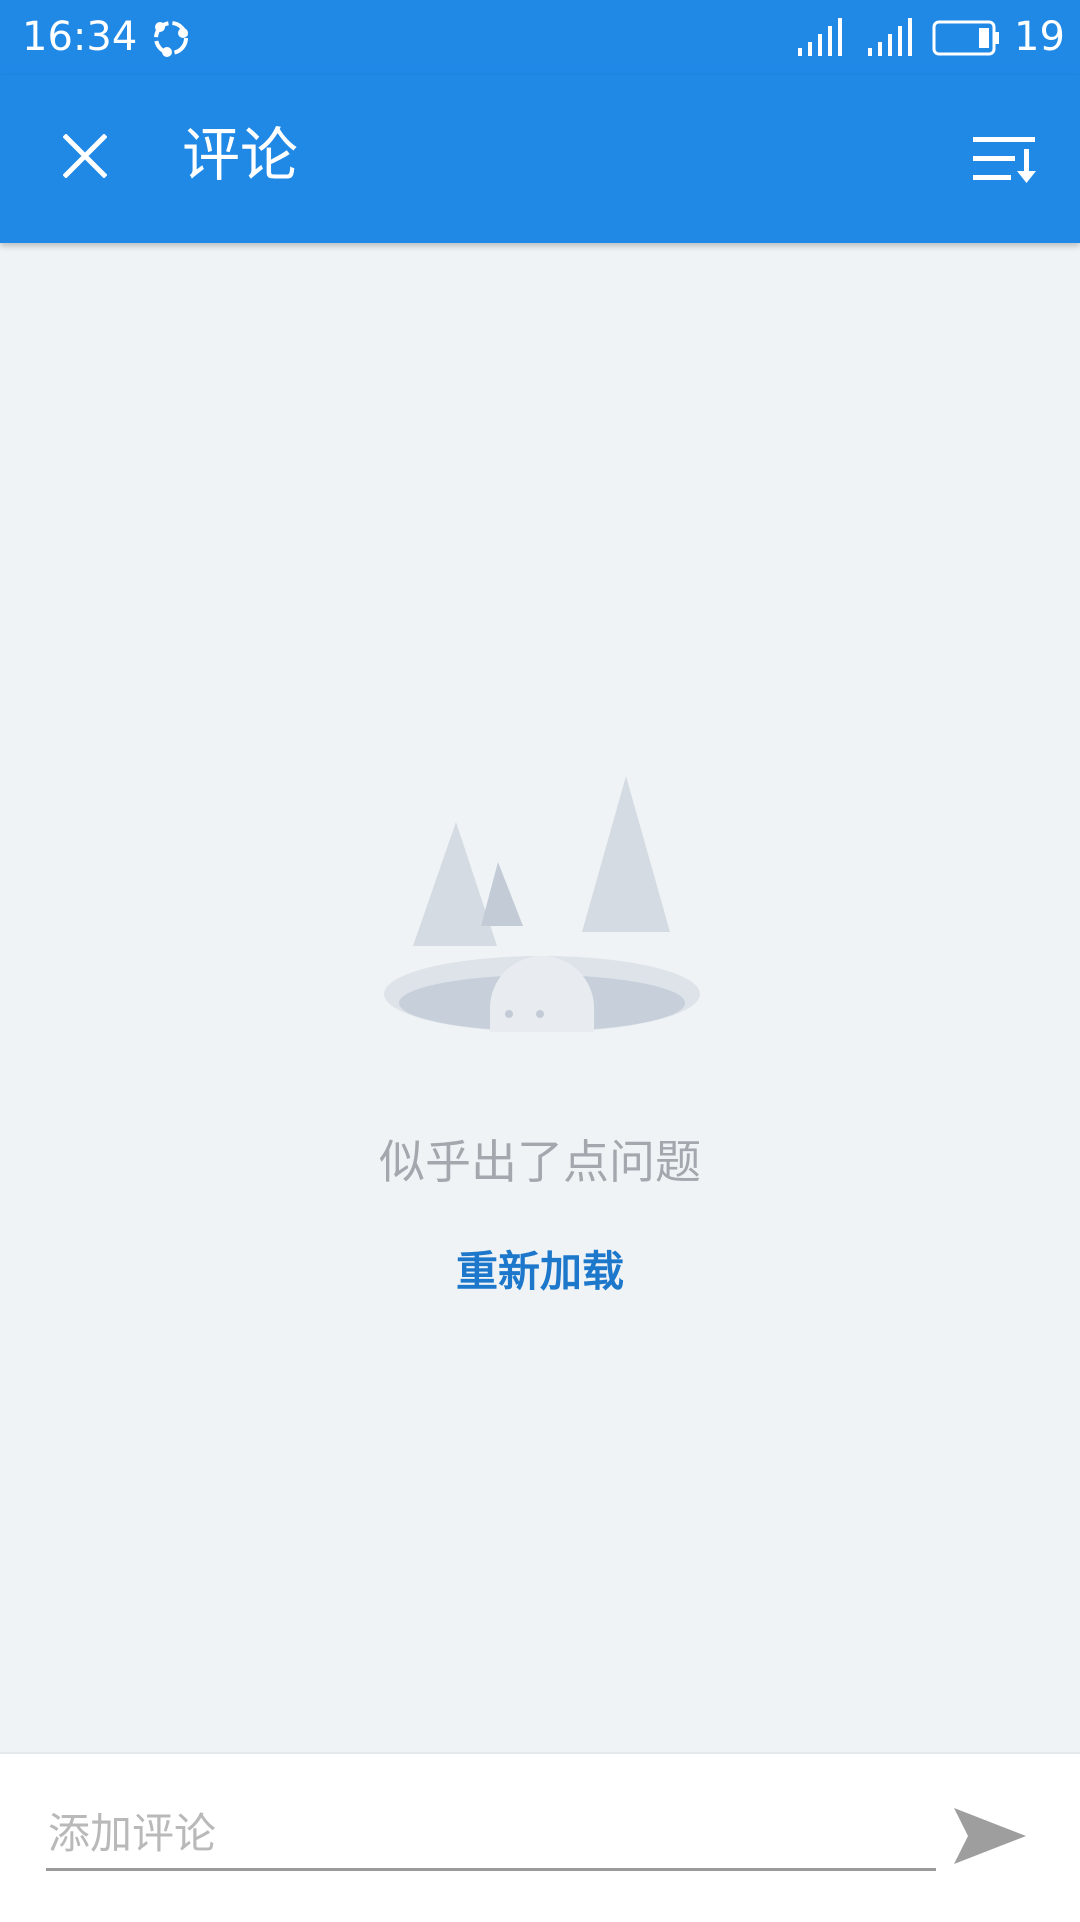 The image size is (1080, 1922). I want to click on page-title: 评论, so click(240, 155).